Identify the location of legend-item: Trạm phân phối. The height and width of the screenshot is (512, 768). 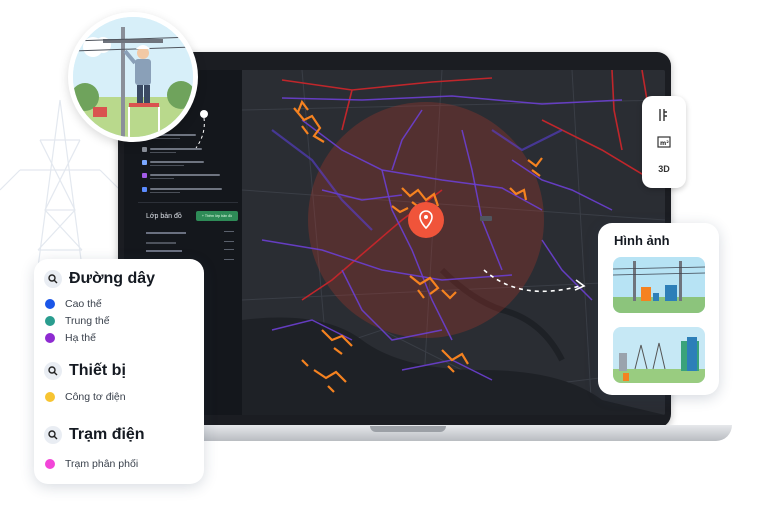
(91, 464).